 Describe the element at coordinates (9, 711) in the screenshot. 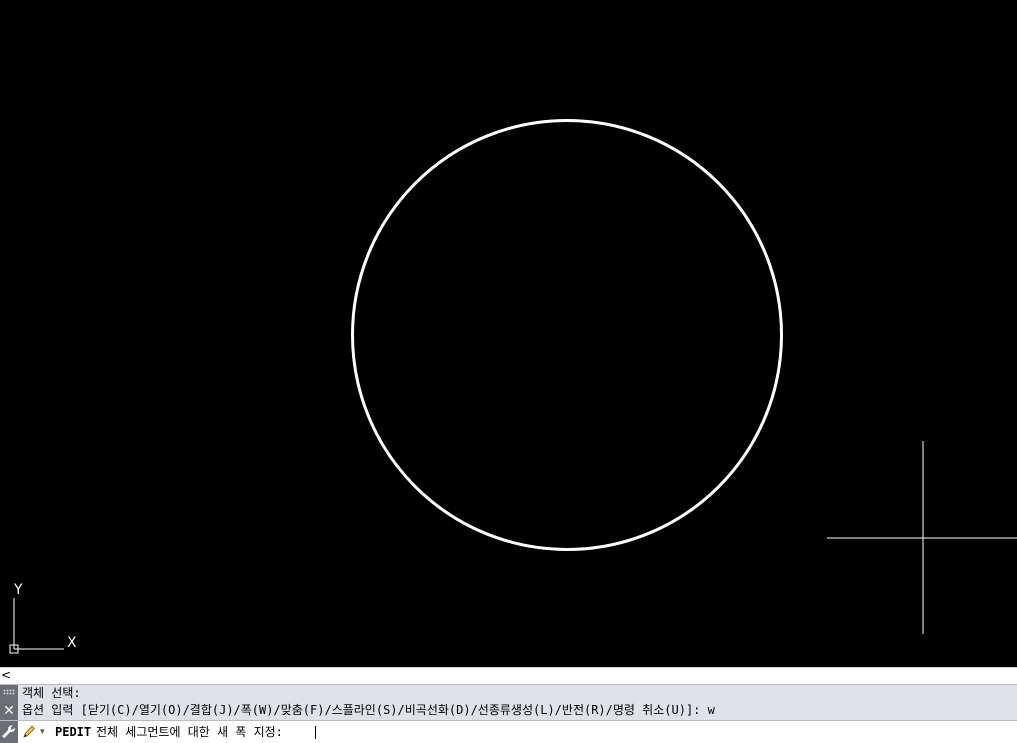

I see `close-icon: ✕` at that location.